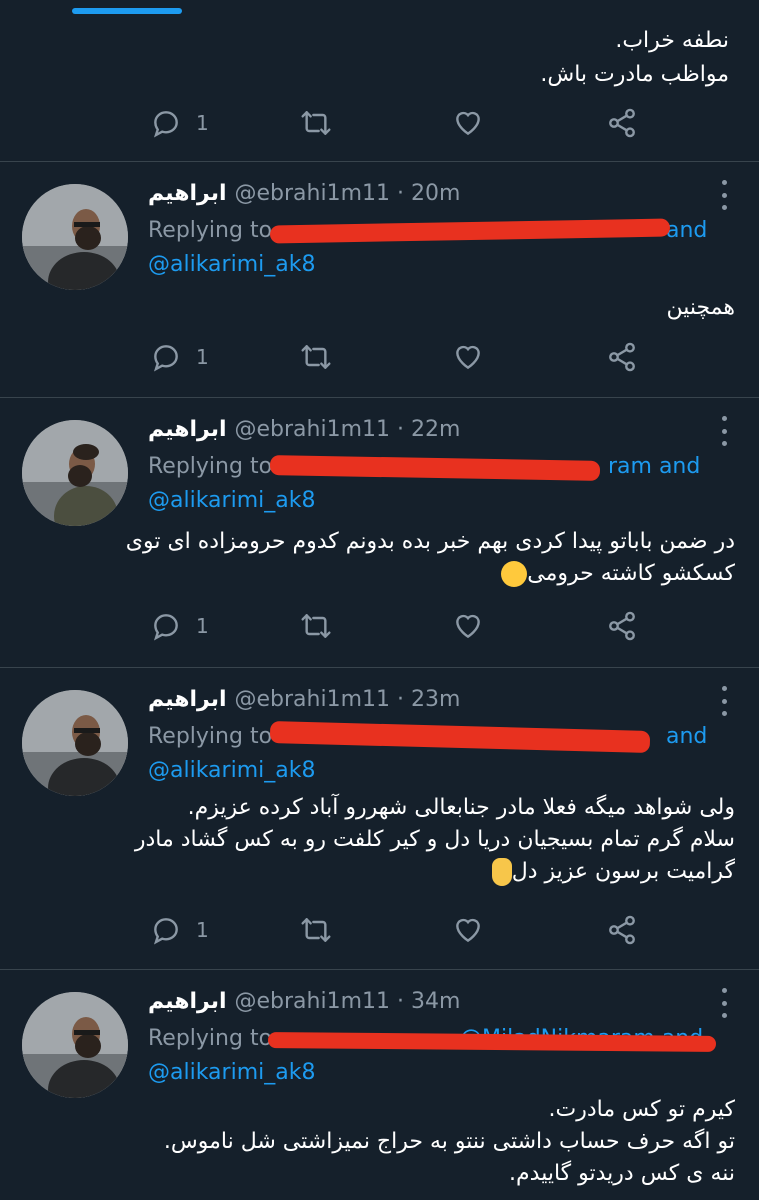  Describe the element at coordinates (634, 74) in the screenshot. I see `tweet-line: مواظب مادرت باش.` at that location.